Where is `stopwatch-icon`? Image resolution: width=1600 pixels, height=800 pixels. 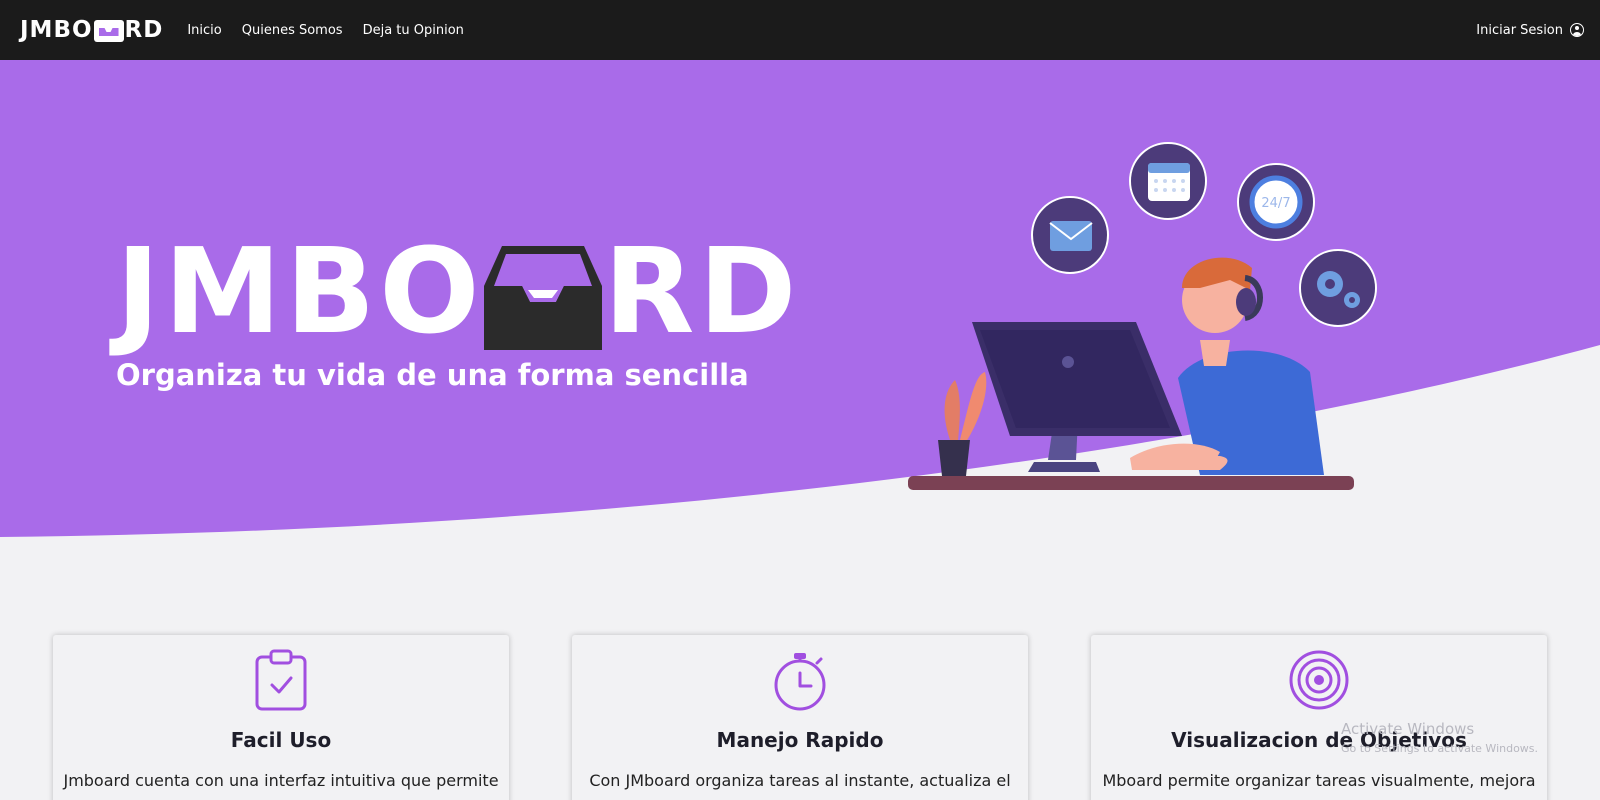
stopwatch-icon is located at coordinates (800, 682).